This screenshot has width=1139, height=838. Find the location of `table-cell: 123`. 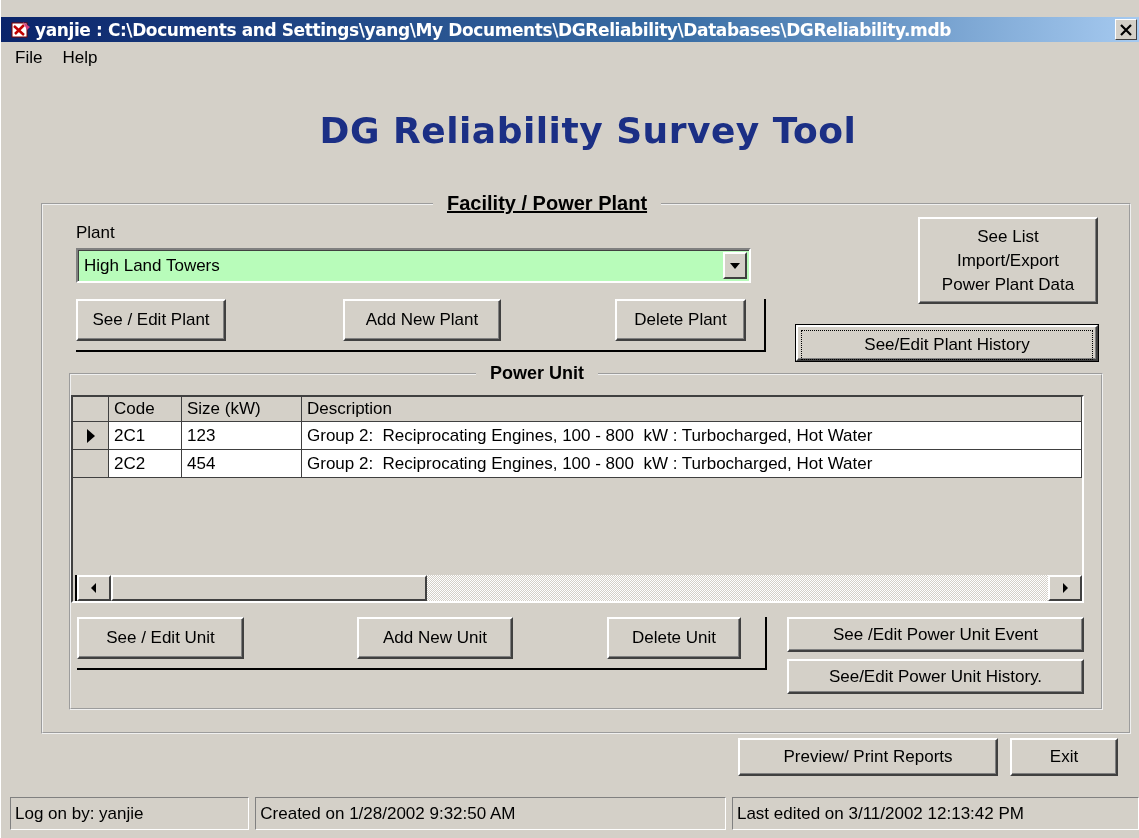

table-cell: 123 is located at coordinates (242, 436).